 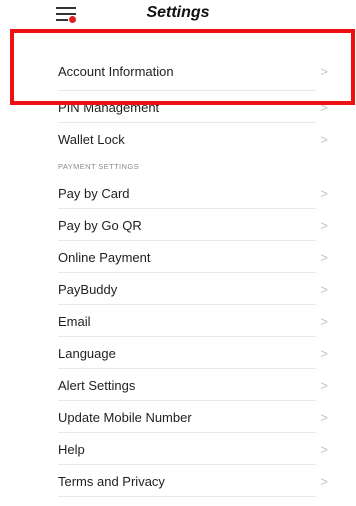 What do you see at coordinates (178, 107) in the screenshot?
I see `settings-item-pin-management: PIN Management >` at bounding box center [178, 107].